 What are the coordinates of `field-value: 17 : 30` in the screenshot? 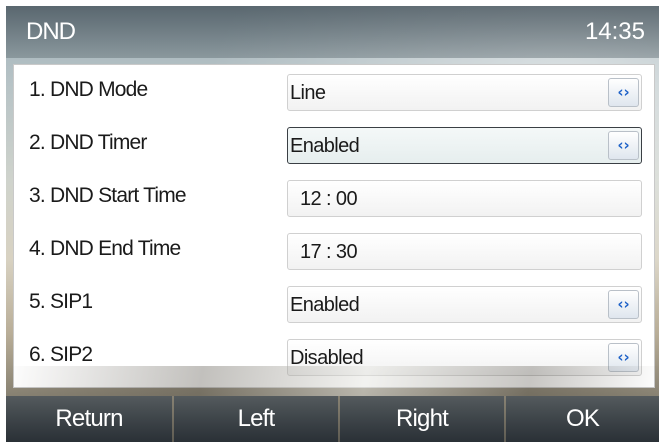 It's located at (329, 252).